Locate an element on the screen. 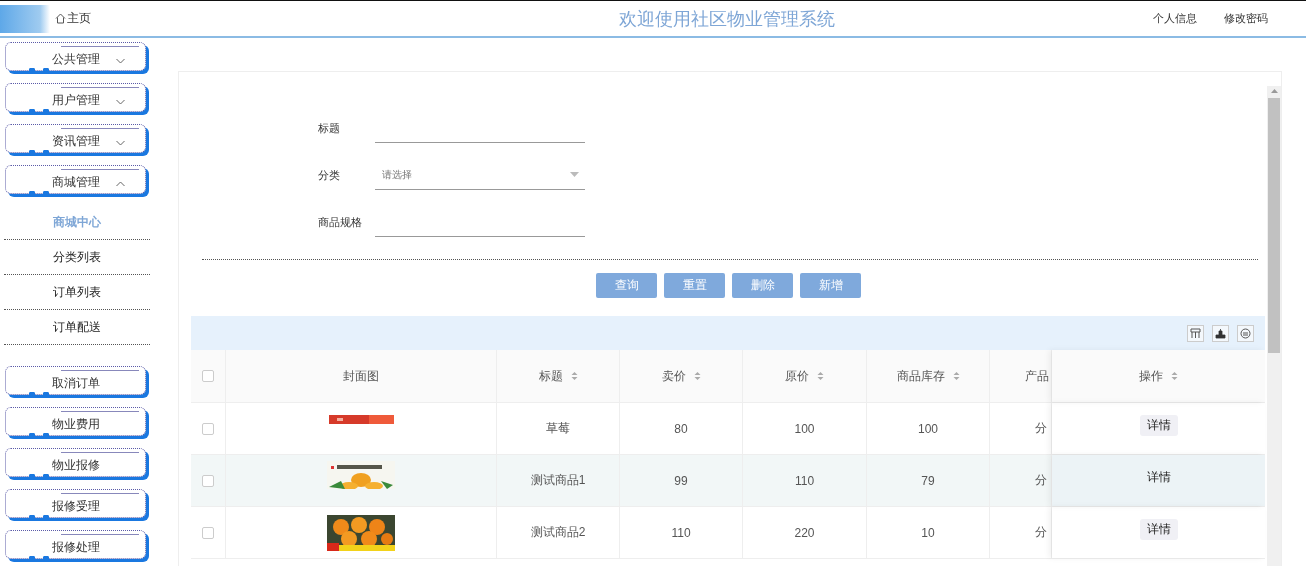 The height and width of the screenshot is (567, 1306). sidebar-menu-item: 商城管理 is located at coordinates (75, 179).